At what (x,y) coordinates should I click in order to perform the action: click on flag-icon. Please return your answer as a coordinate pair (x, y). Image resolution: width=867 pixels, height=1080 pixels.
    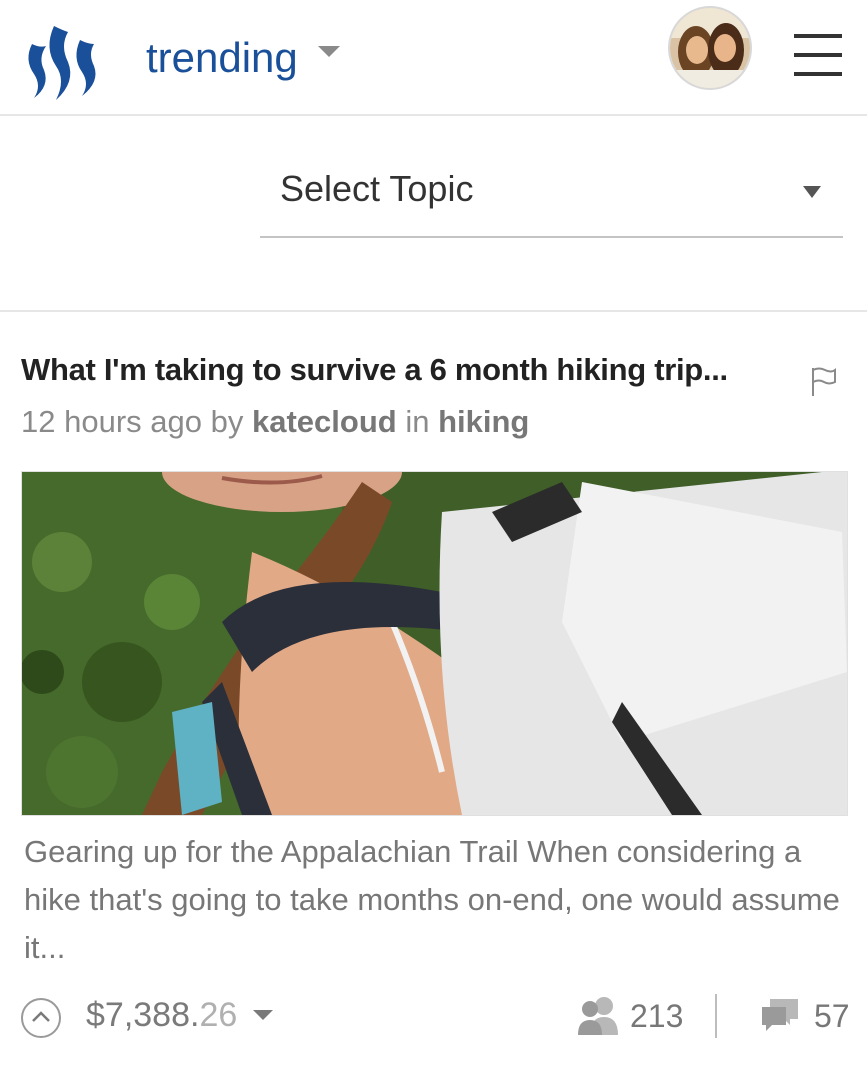
    Looking at the image, I should click on (824, 382).